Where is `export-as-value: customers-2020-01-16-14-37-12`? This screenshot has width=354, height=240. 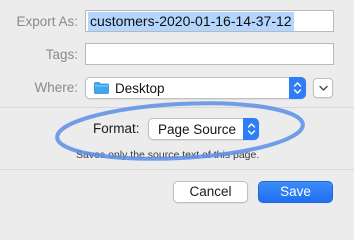
export-as-value: customers-2020-01-16-14-37-12 is located at coordinates (191, 21).